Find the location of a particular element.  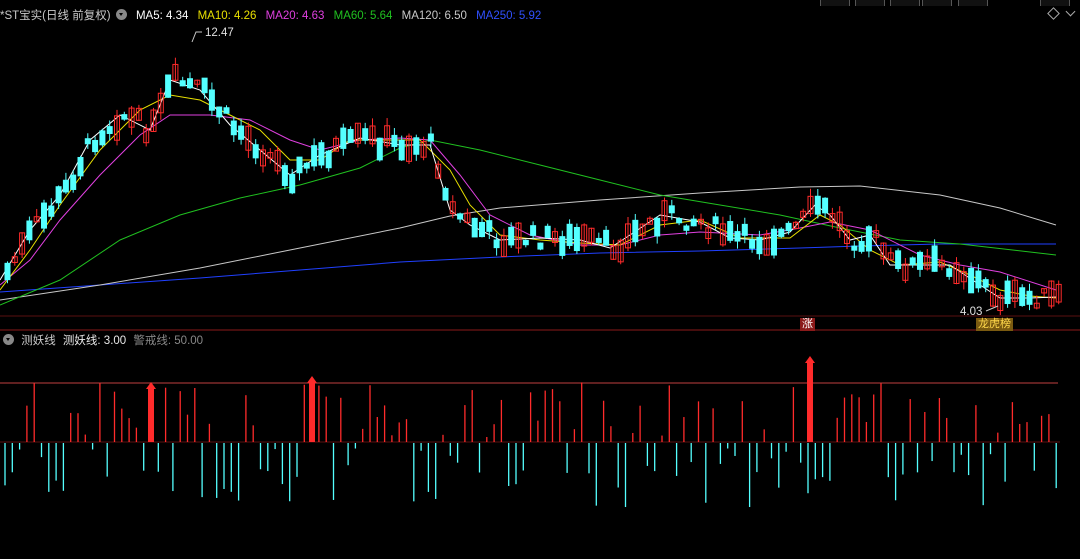

high-price-label: 12.47 is located at coordinates (219, 33).